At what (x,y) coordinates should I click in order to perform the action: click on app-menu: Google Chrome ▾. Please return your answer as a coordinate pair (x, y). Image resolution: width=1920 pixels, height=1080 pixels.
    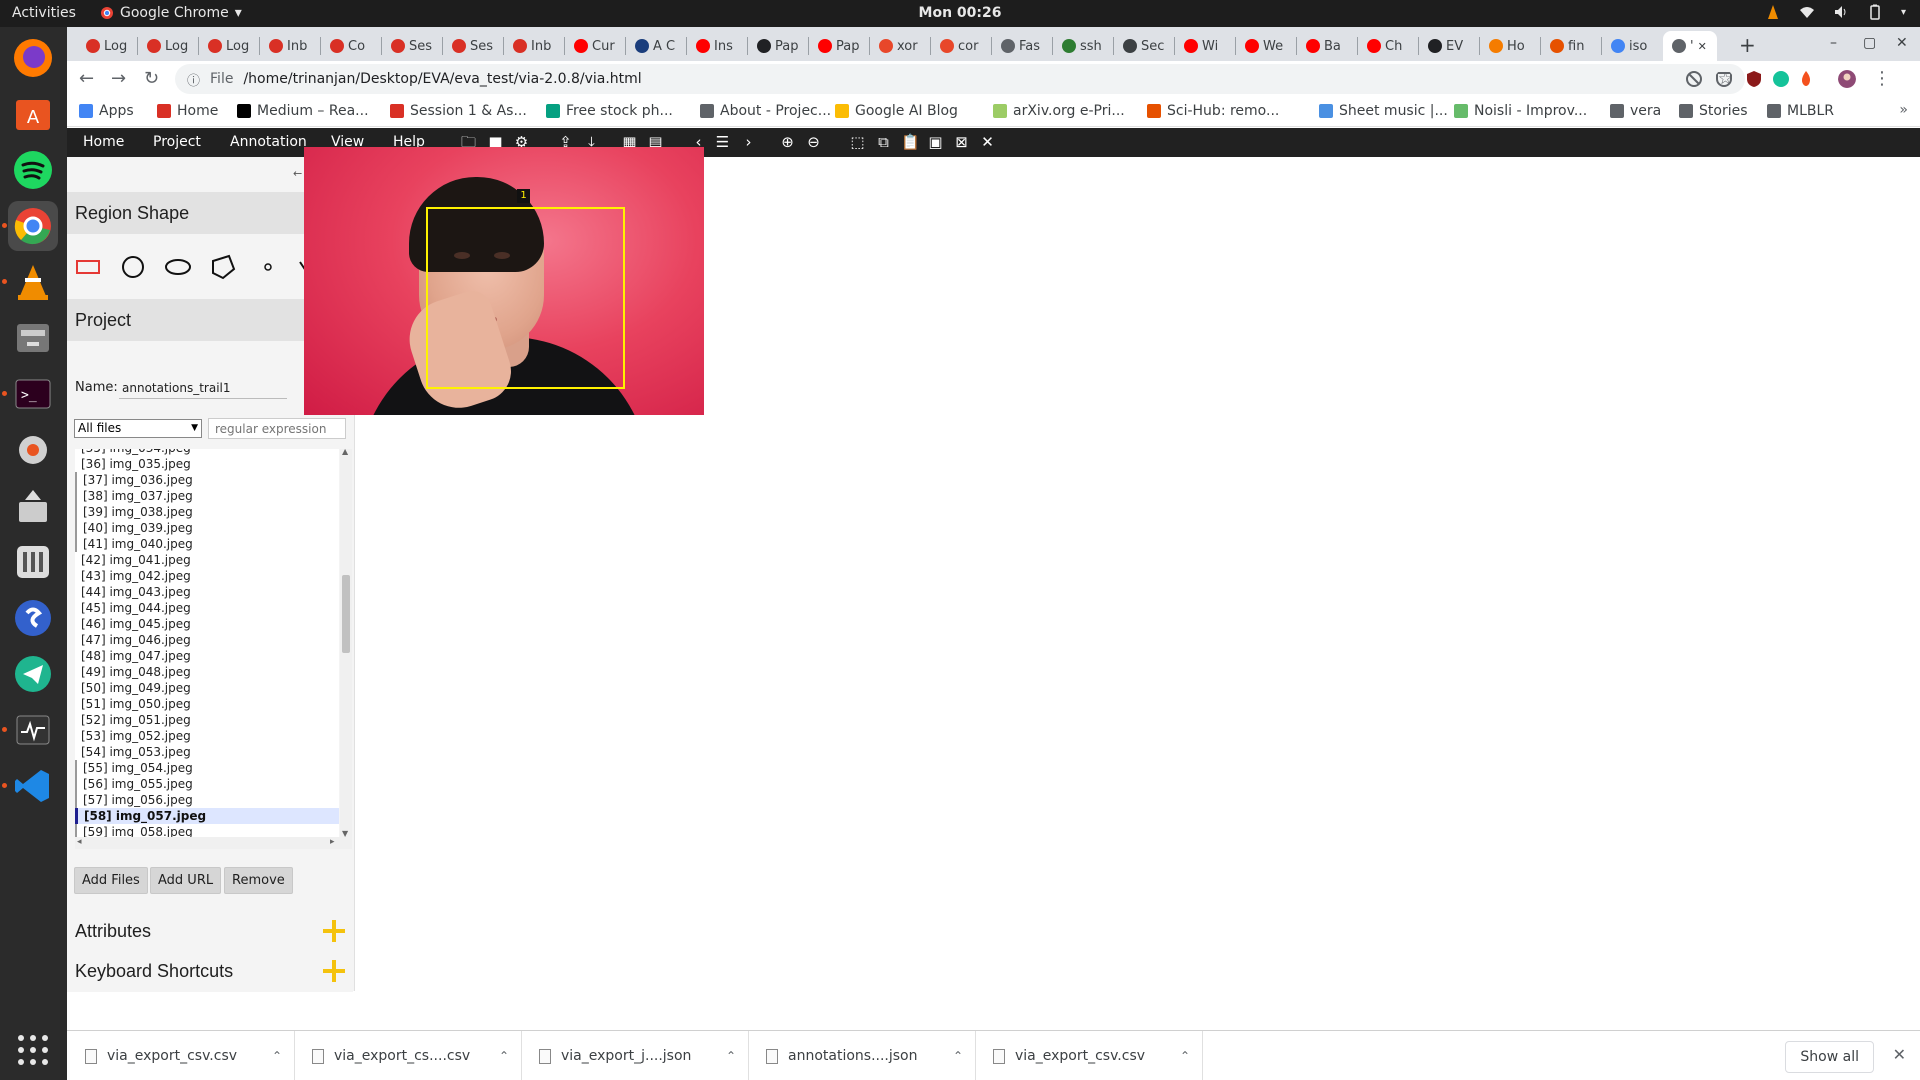
    Looking at the image, I should click on (171, 13).